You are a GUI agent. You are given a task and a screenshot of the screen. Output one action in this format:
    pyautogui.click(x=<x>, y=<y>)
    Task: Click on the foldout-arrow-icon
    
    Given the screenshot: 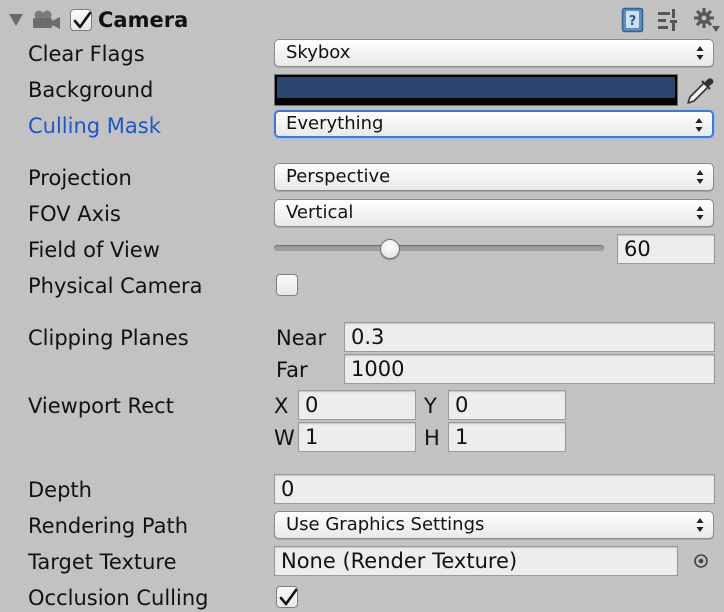 What is the action you would take?
    pyautogui.click(x=16, y=20)
    